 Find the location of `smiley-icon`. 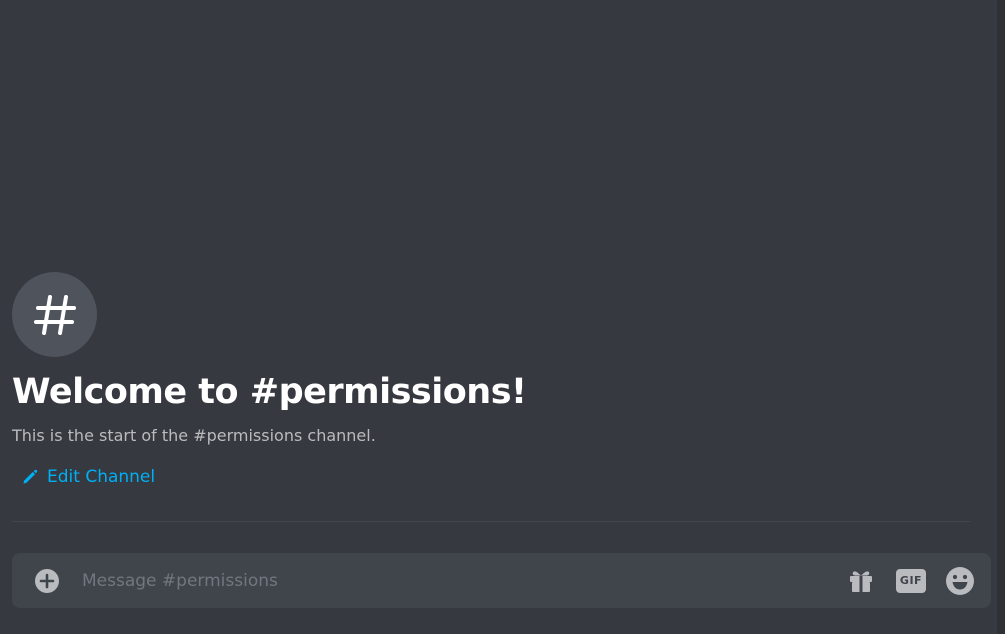

smiley-icon is located at coordinates (960, 580).